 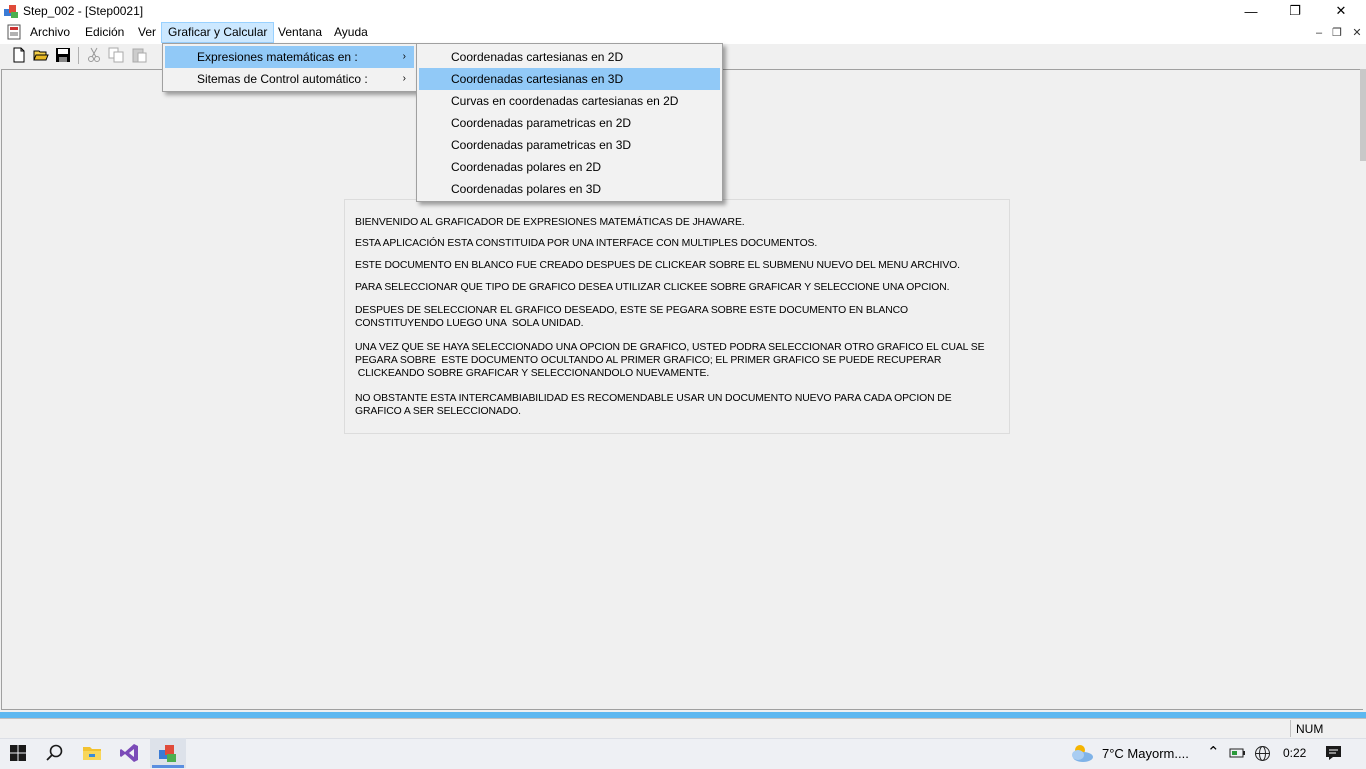 What do you see at coordinates (55, 753) in the screenshot?
I see `search-icon` at bounding box center [55, 753].